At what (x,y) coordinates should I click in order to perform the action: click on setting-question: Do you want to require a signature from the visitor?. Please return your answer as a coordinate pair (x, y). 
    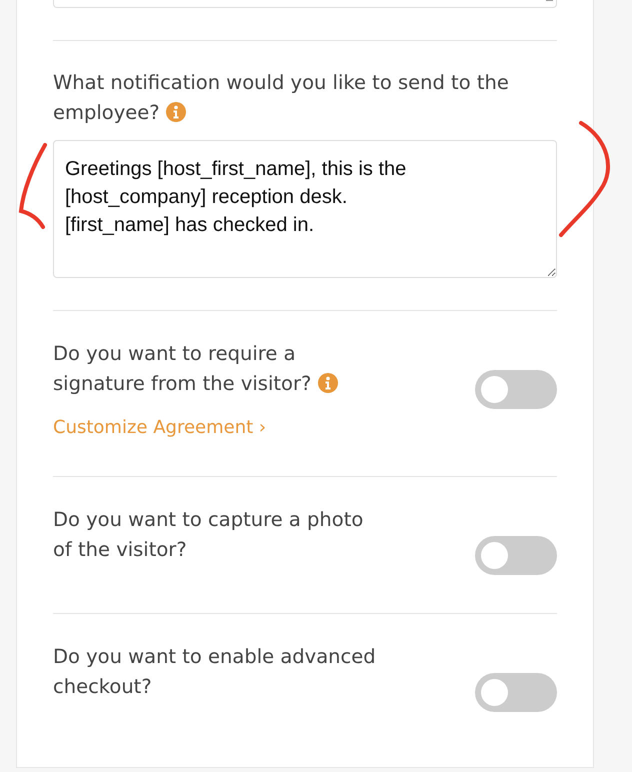
    Looking at the image, I should click on (218, 369).